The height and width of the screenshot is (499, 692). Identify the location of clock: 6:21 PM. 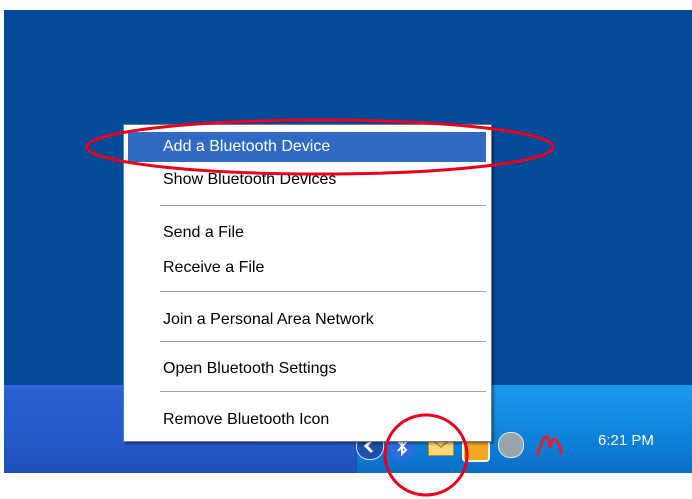
(626, 440).